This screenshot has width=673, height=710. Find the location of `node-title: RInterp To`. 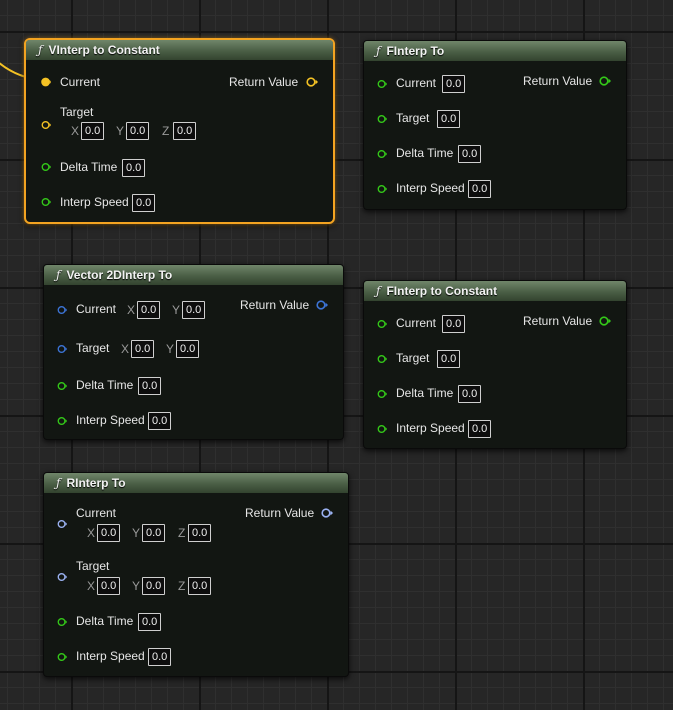

node-title: RInterp To is located at coordinates (96, 483).